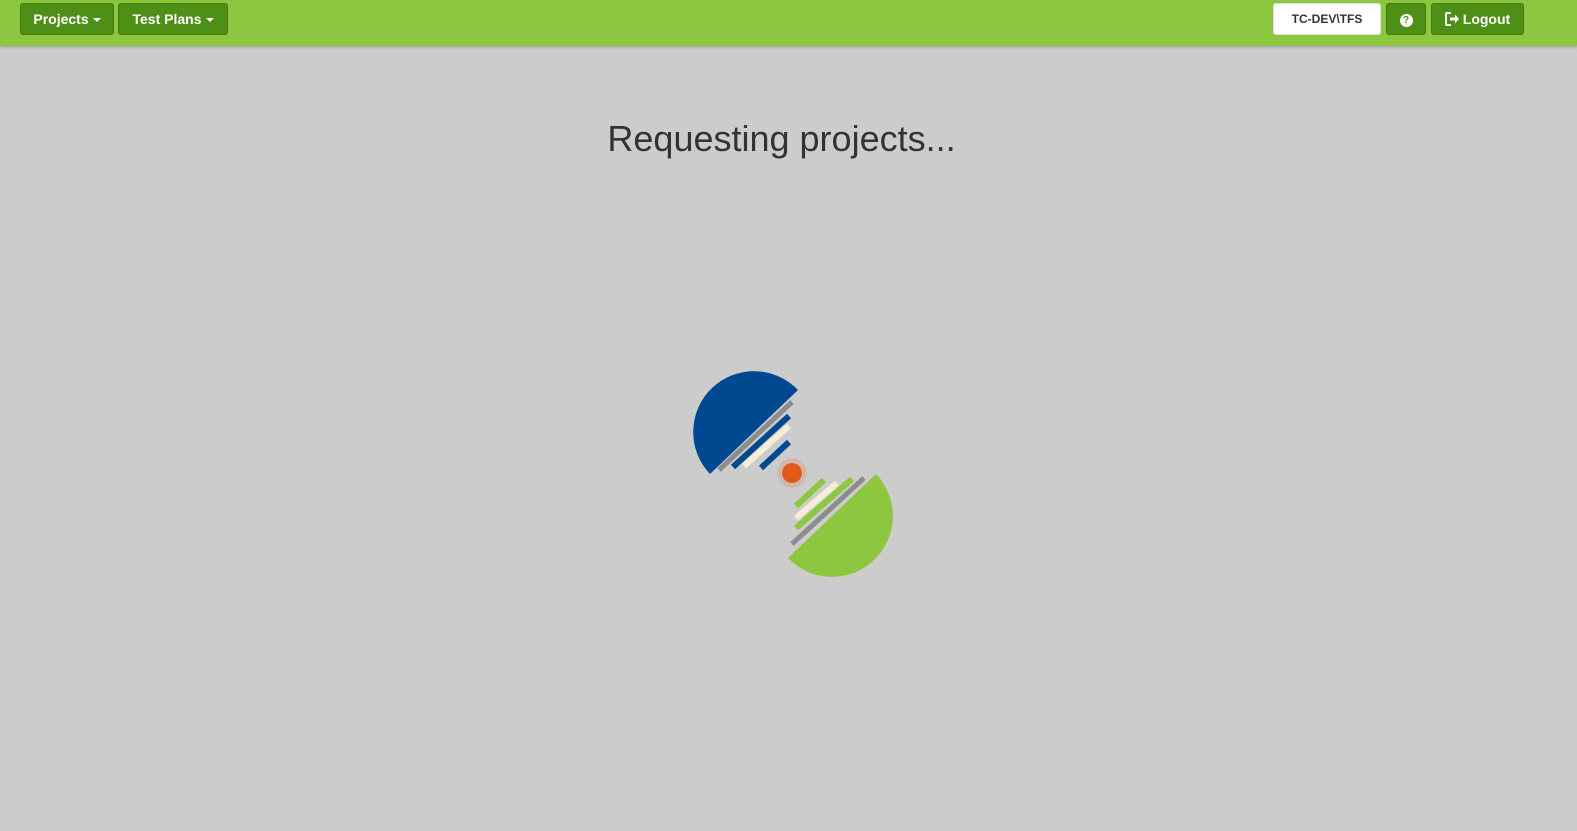 This screenshot has width=1577, height=831. I want to click on loading-spinner, so click(793, 476).